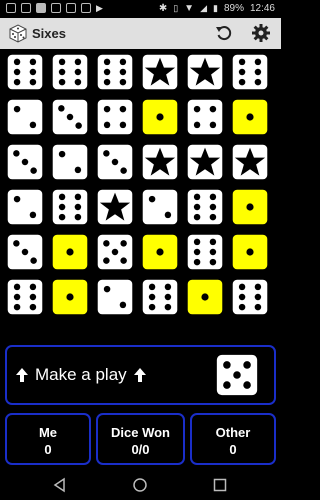  I want to click on battery-icon: ▮, so click(215, 8).